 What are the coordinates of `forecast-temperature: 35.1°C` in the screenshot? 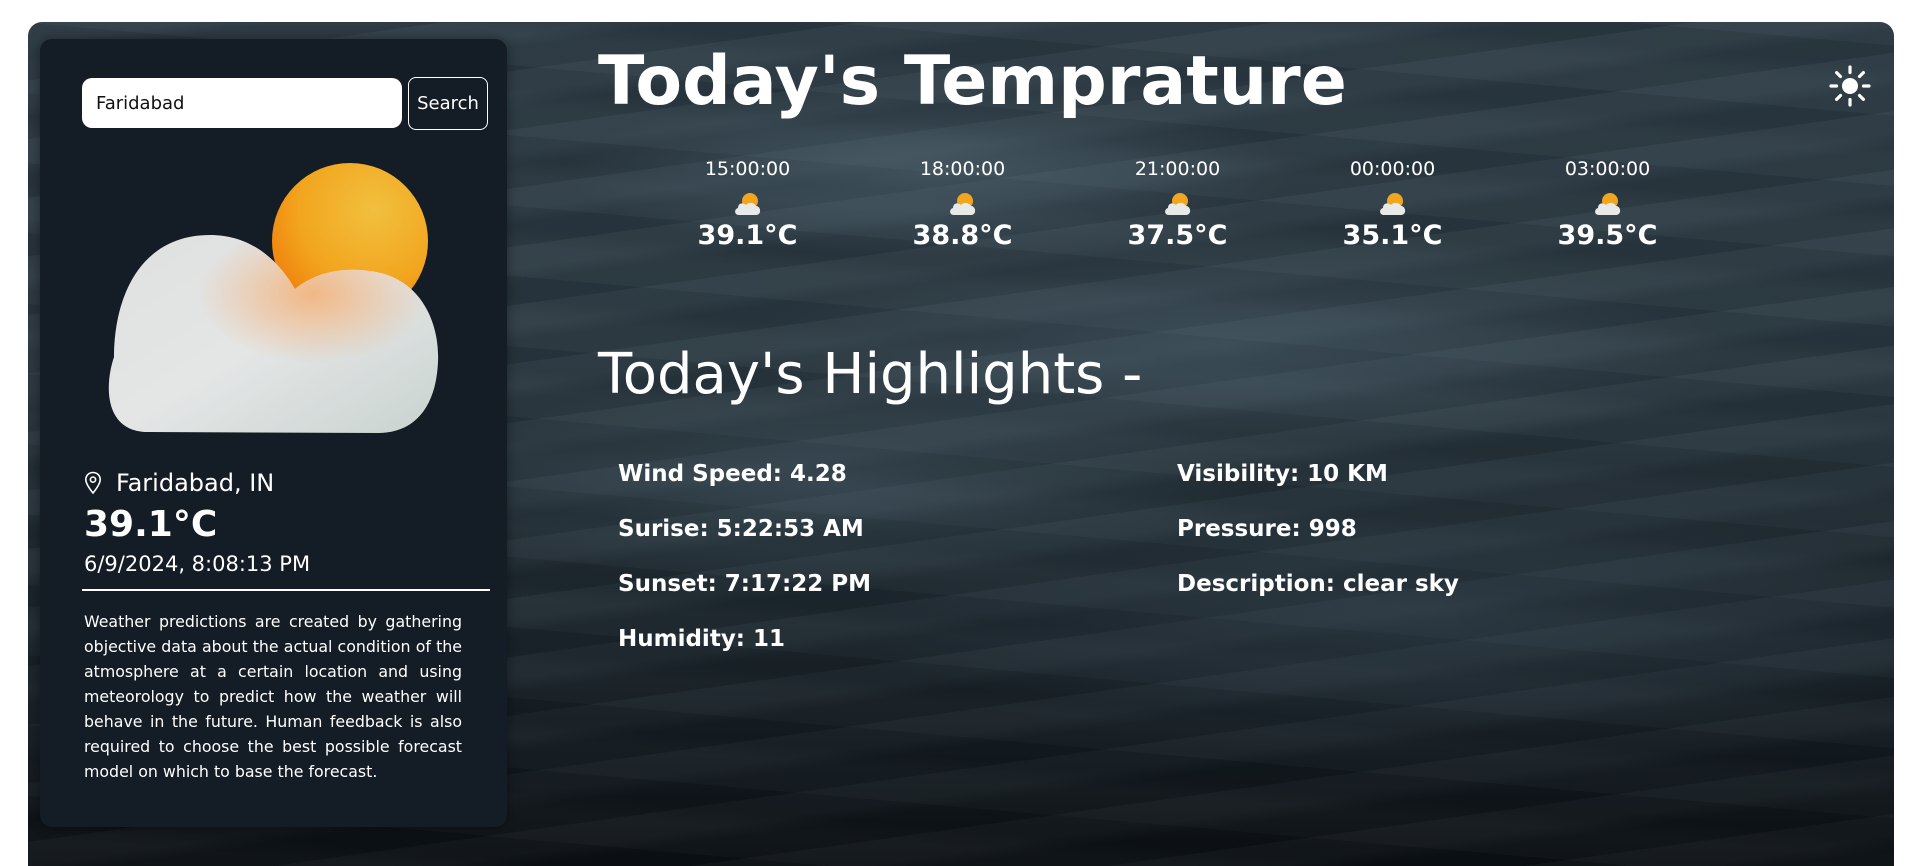 It's located at (1392, 235).